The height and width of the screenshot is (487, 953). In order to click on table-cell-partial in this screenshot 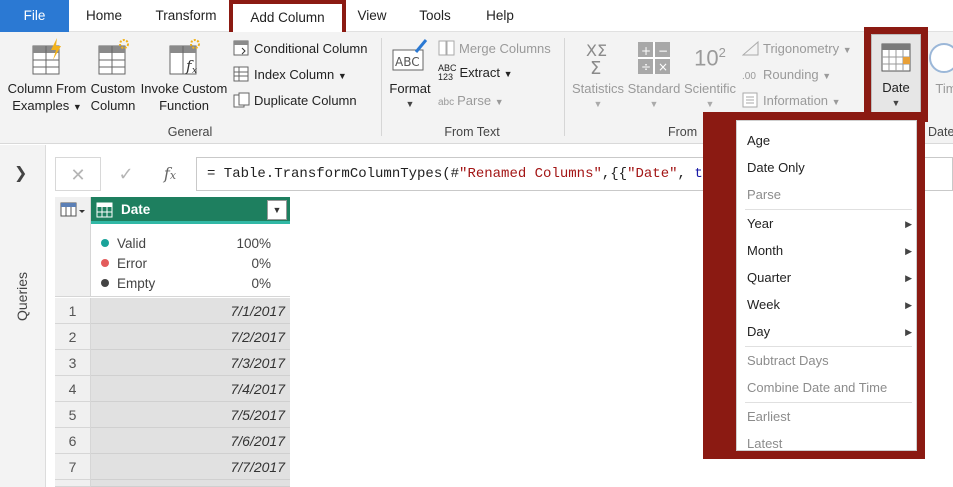, I will do `click(190, 483)`.